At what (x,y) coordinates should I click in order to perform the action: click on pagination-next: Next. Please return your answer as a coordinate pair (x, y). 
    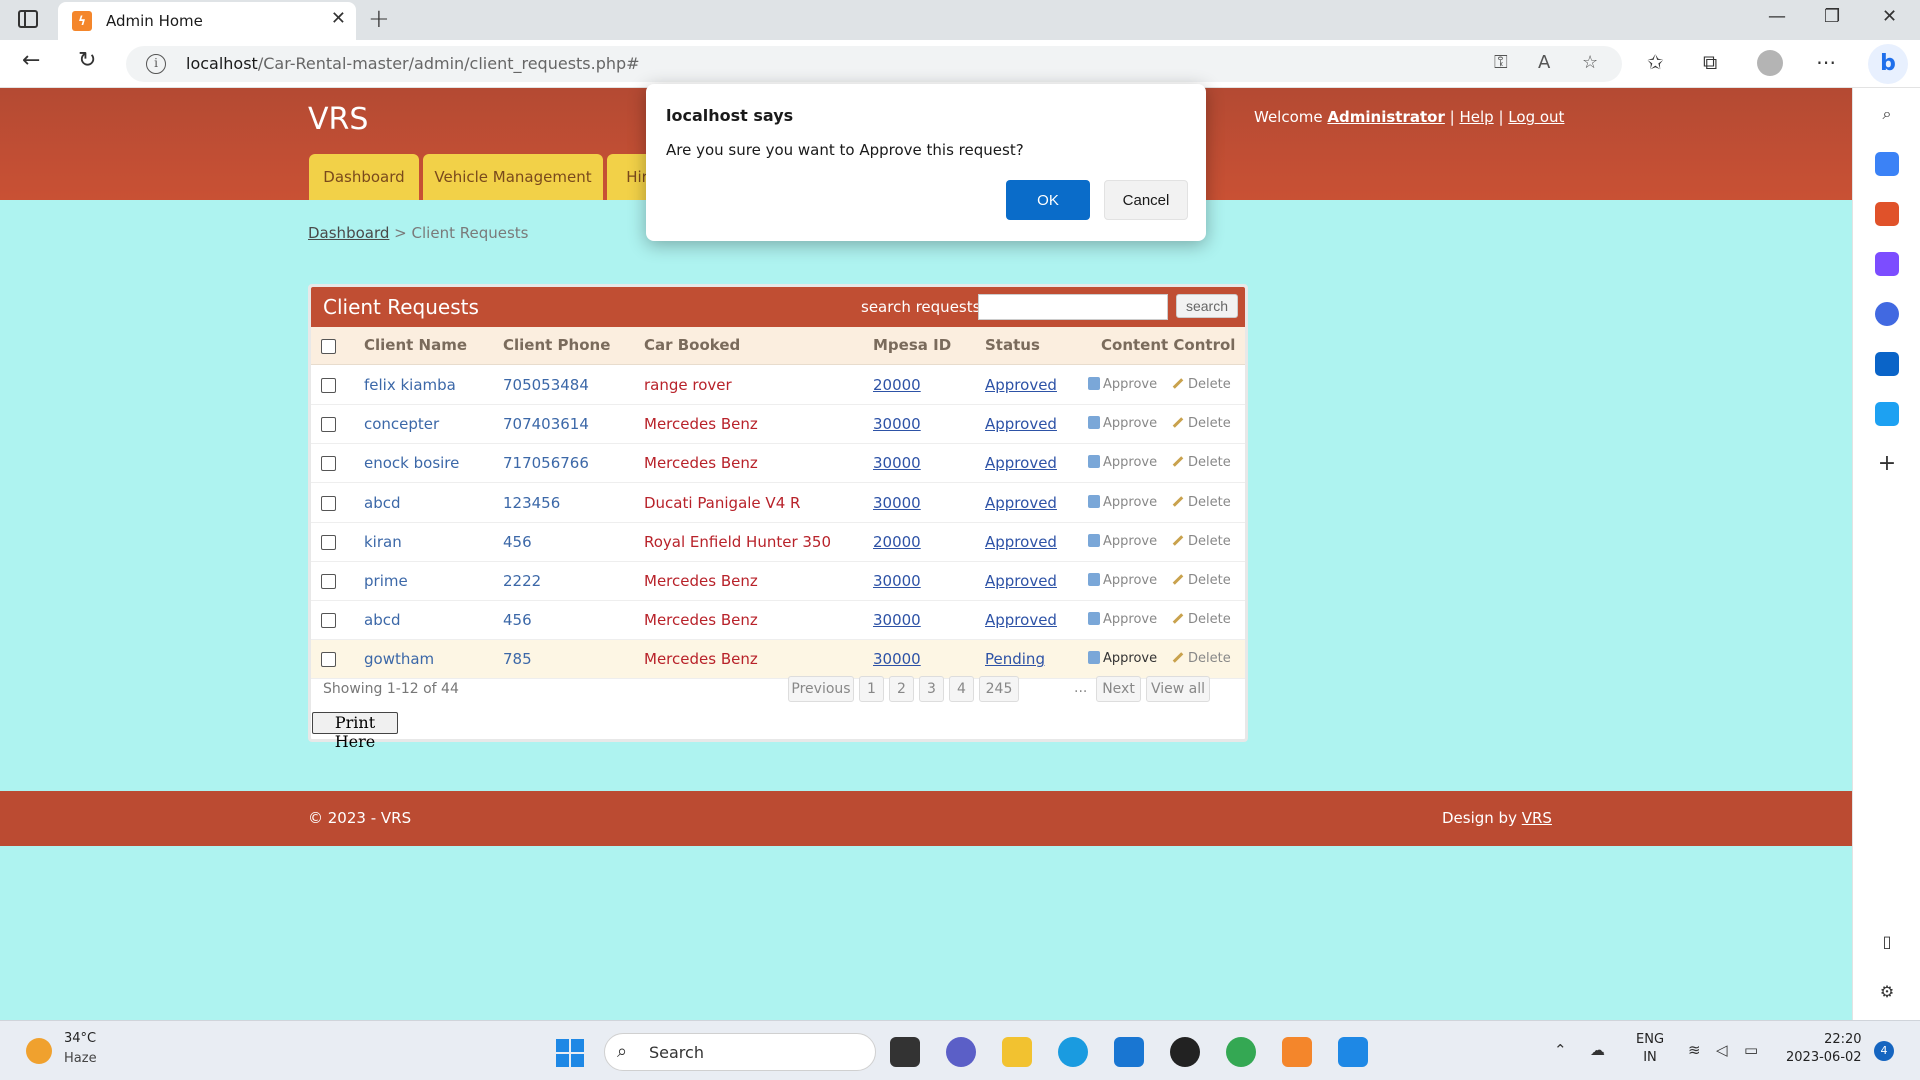
    Looking at the image, I should click on (1118, 689).